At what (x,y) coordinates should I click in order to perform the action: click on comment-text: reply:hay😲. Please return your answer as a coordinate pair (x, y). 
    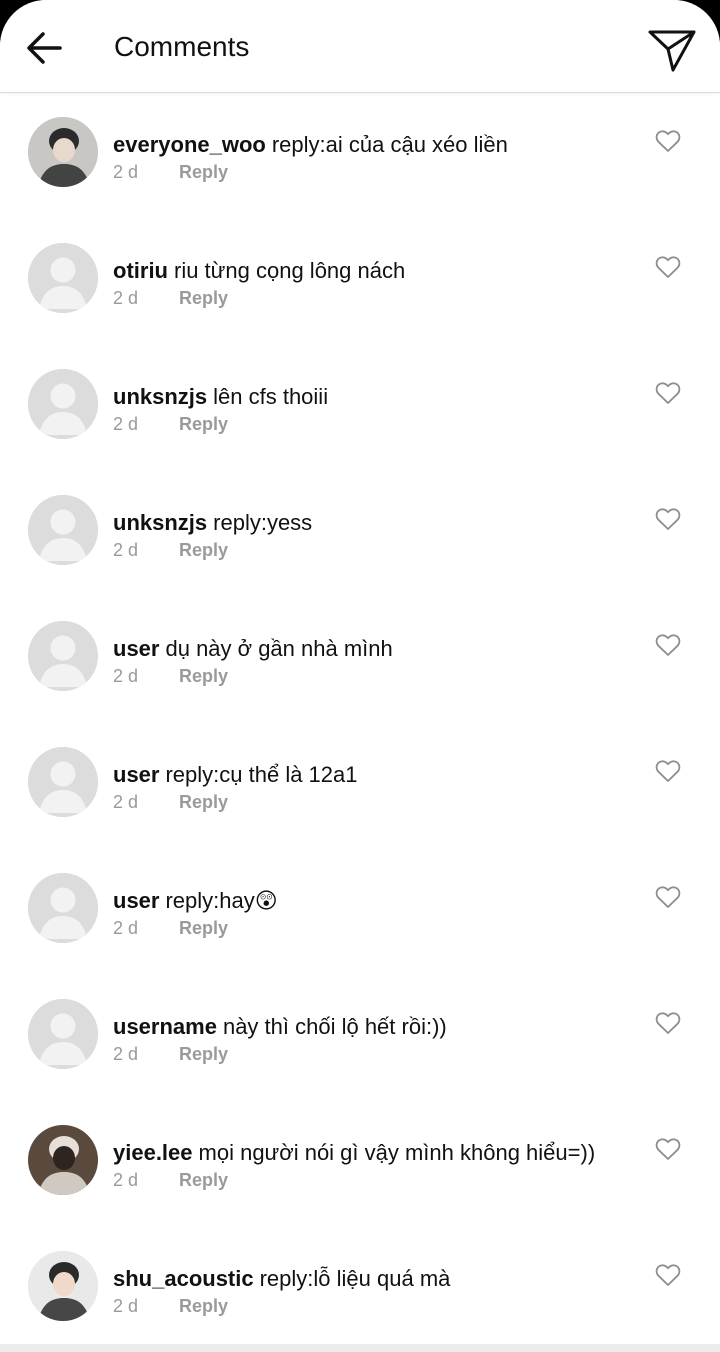
    Looking at the image, I should click on (221, 900).